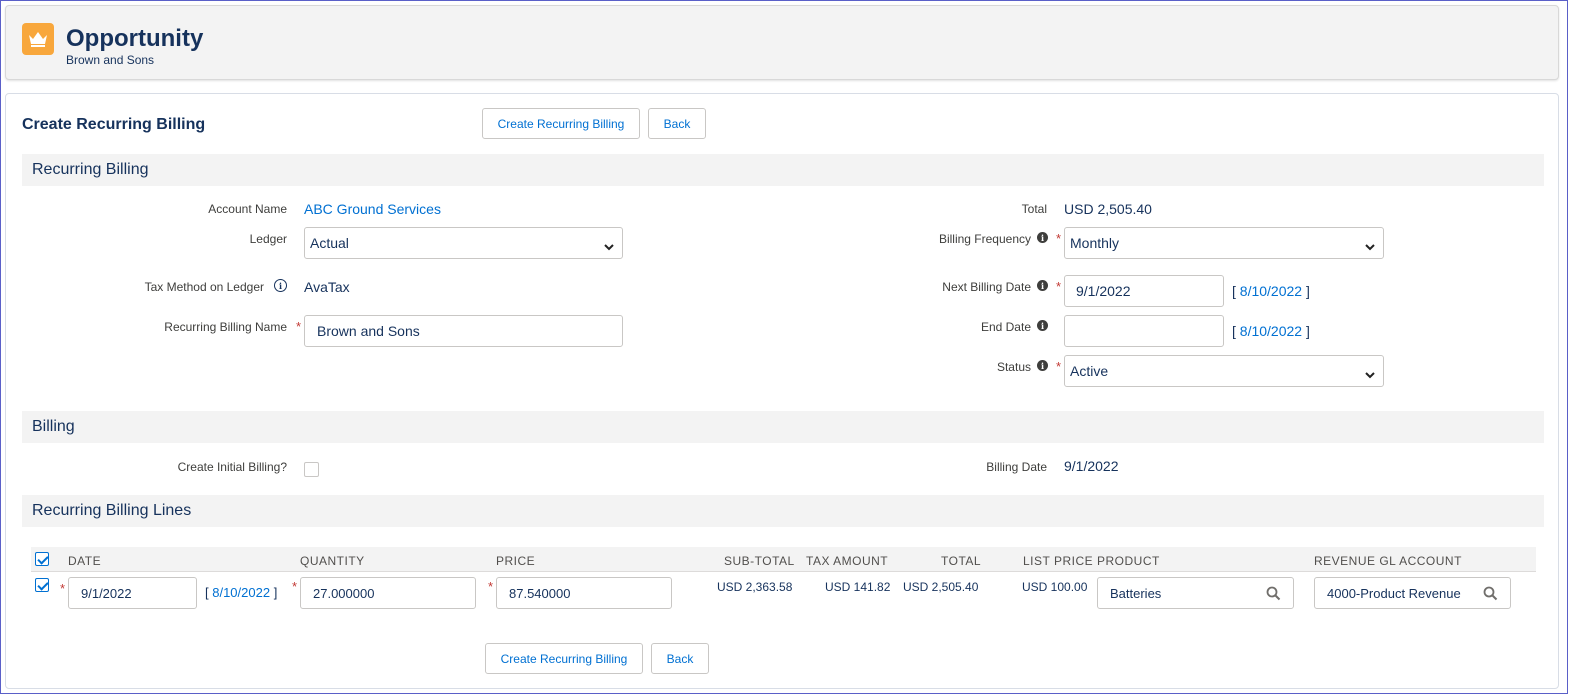 The height and width of the screenshot is (696, 1570). Describe the element at coordinates (984, 239) in the screenshot. I see `billing-frequency-label: Billing Frequency` at that location.